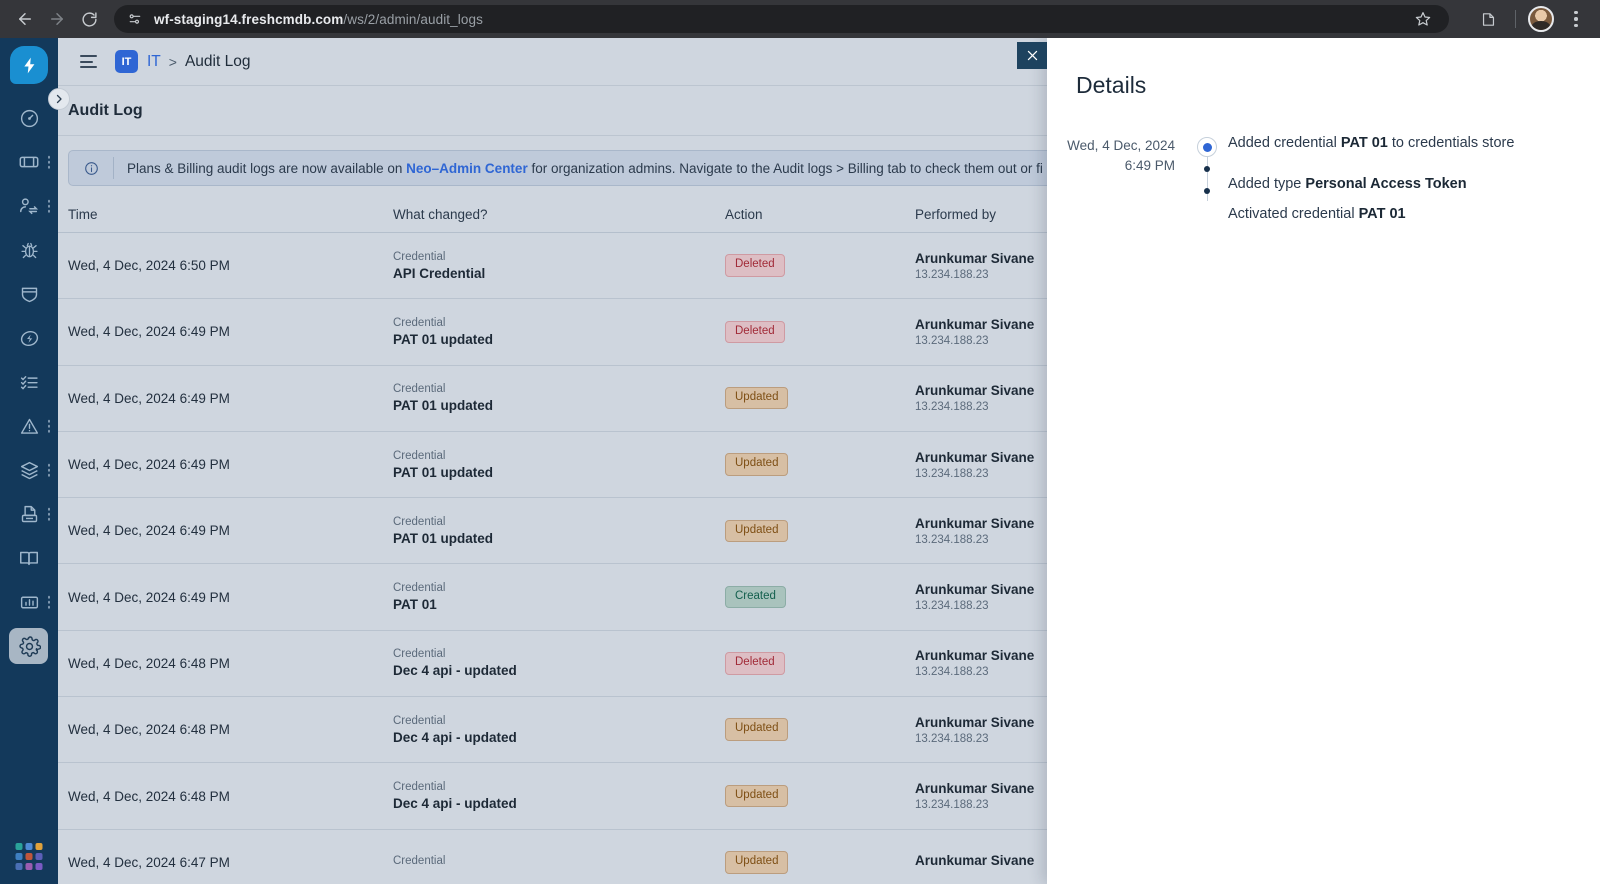 The image size is (1600, 884). What do you see at coordinates (105, 110) in the screenshot?
I see `page-title: Audit Log` at bounding box center [105, 110].